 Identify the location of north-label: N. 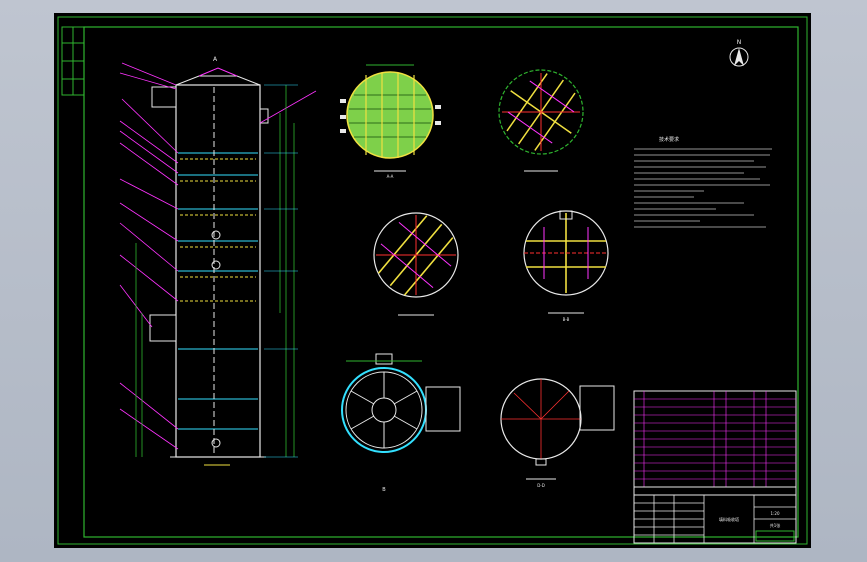
(739, 42).